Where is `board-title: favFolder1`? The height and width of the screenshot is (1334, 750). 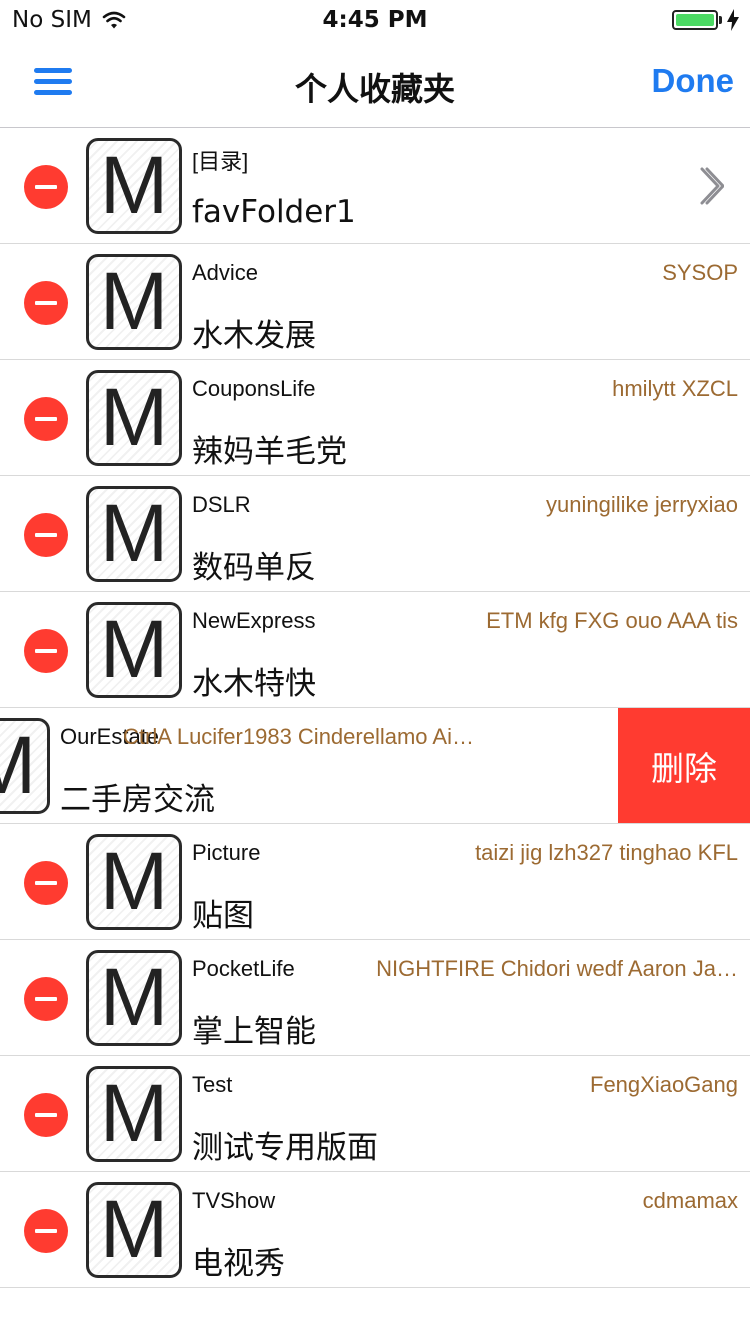 board-title: favFolder1 is located at coordinates (274, 212).